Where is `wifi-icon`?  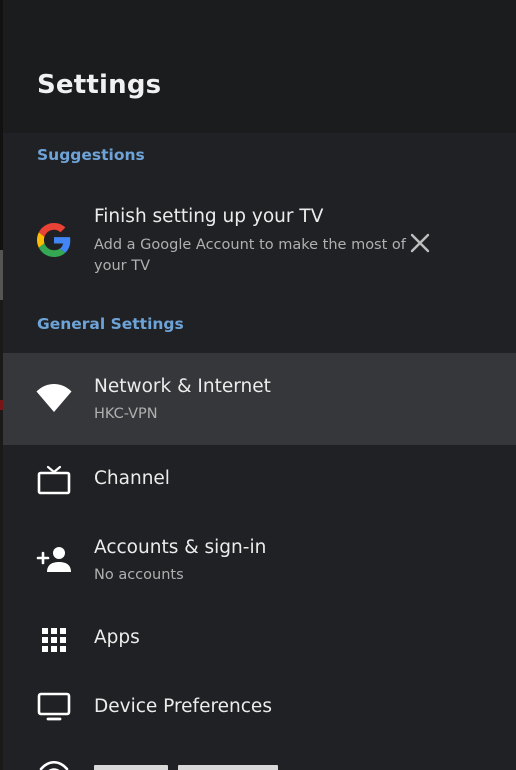
wifi-icon is located at coordinates (54, 398).